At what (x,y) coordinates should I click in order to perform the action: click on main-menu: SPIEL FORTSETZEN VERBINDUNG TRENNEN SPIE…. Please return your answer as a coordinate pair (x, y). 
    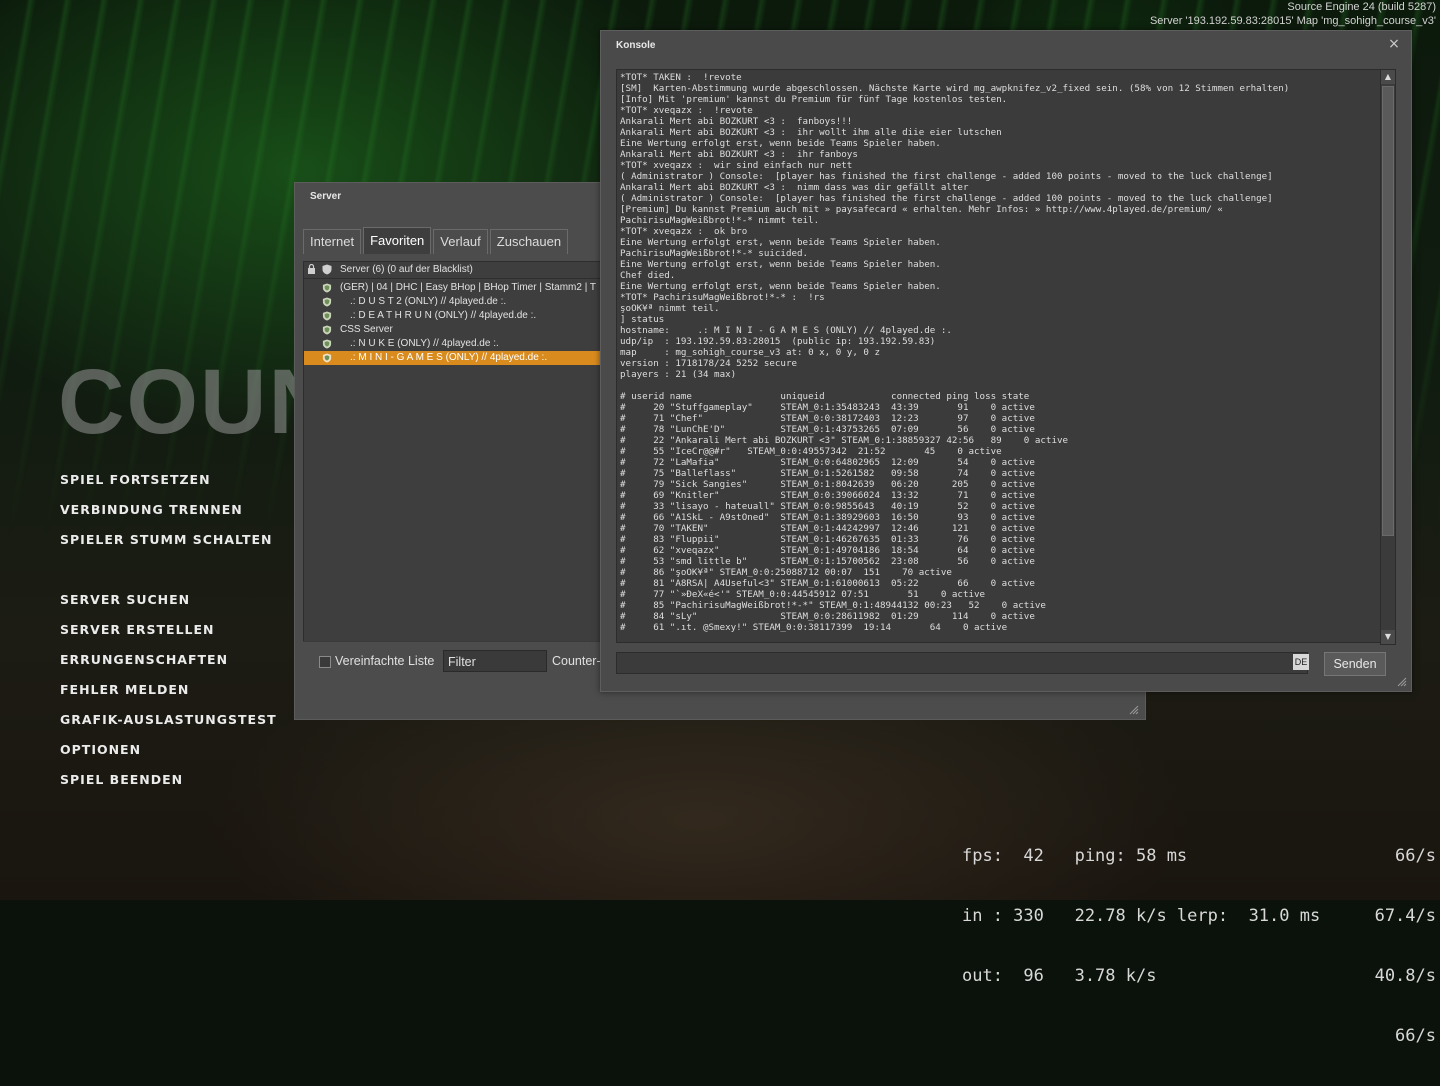
    Looking at the image, I should click on (168, 637).